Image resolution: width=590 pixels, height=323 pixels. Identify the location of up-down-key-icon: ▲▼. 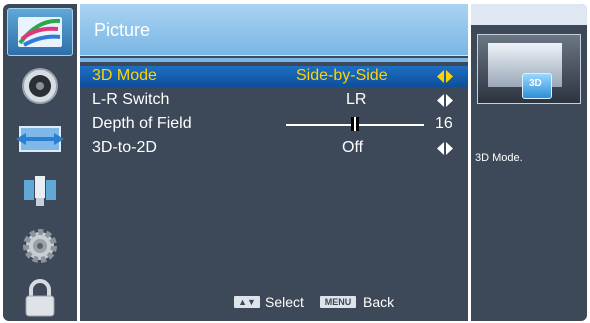
(247, 302).